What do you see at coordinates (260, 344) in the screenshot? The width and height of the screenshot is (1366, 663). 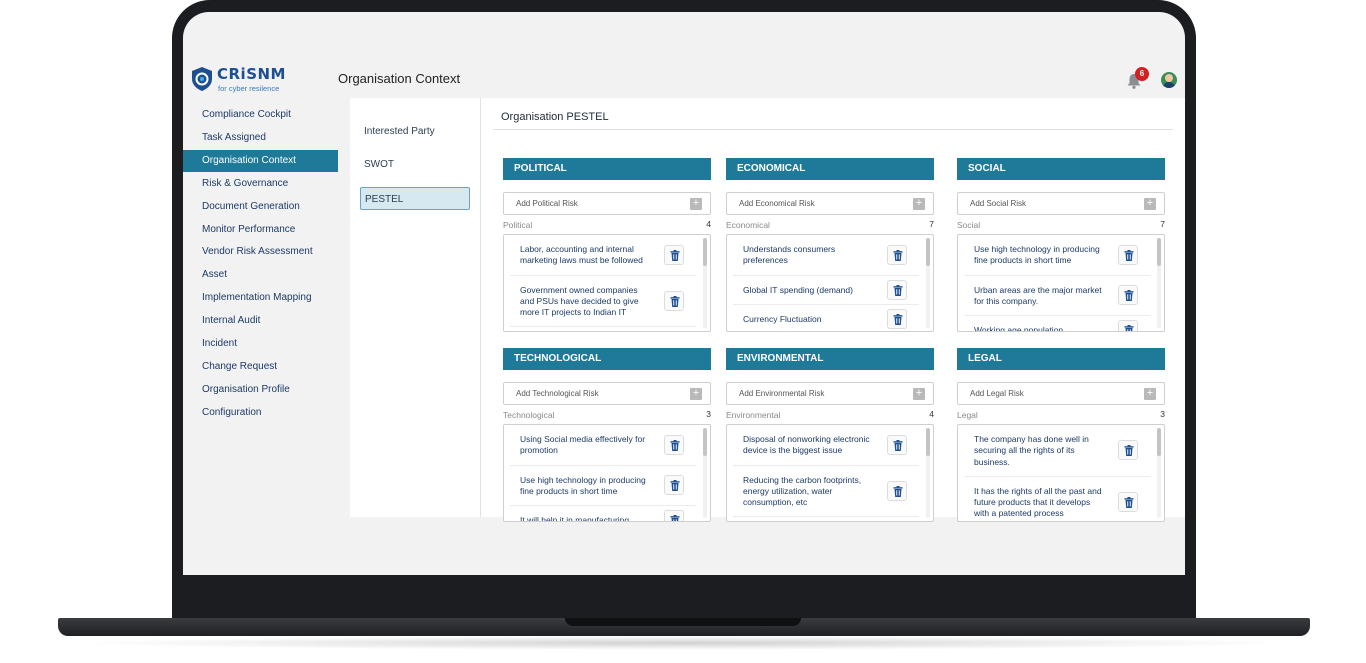 I see `sidebar-item-incident: Incident` at bounding box center [260, 344].